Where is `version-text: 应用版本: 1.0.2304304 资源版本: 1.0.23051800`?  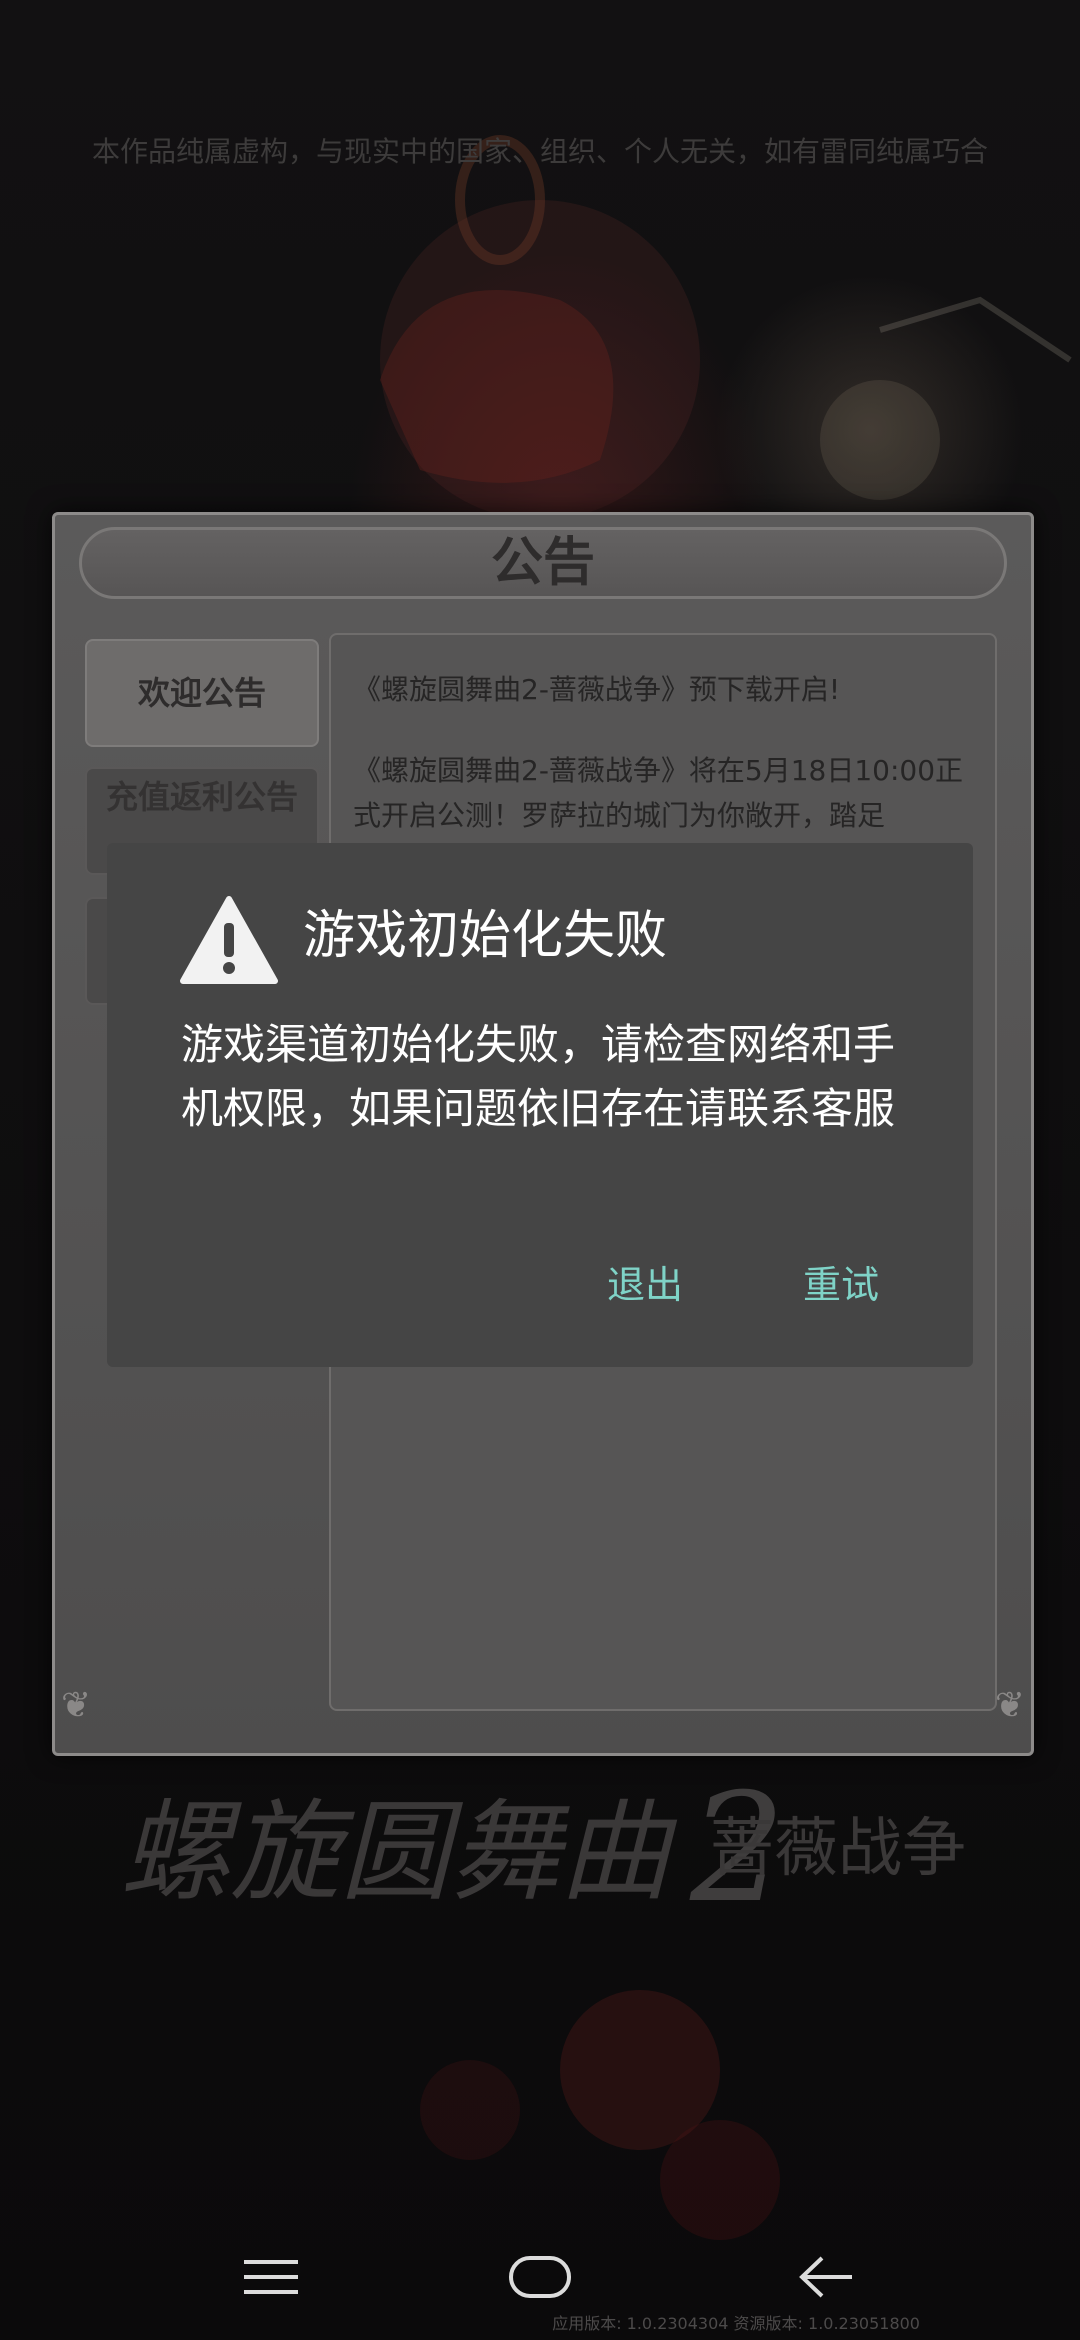
version-text: 应用版本: 1.0.2304304 资源版本: 1.0.23051800 is located at coordinates (736, 2323).